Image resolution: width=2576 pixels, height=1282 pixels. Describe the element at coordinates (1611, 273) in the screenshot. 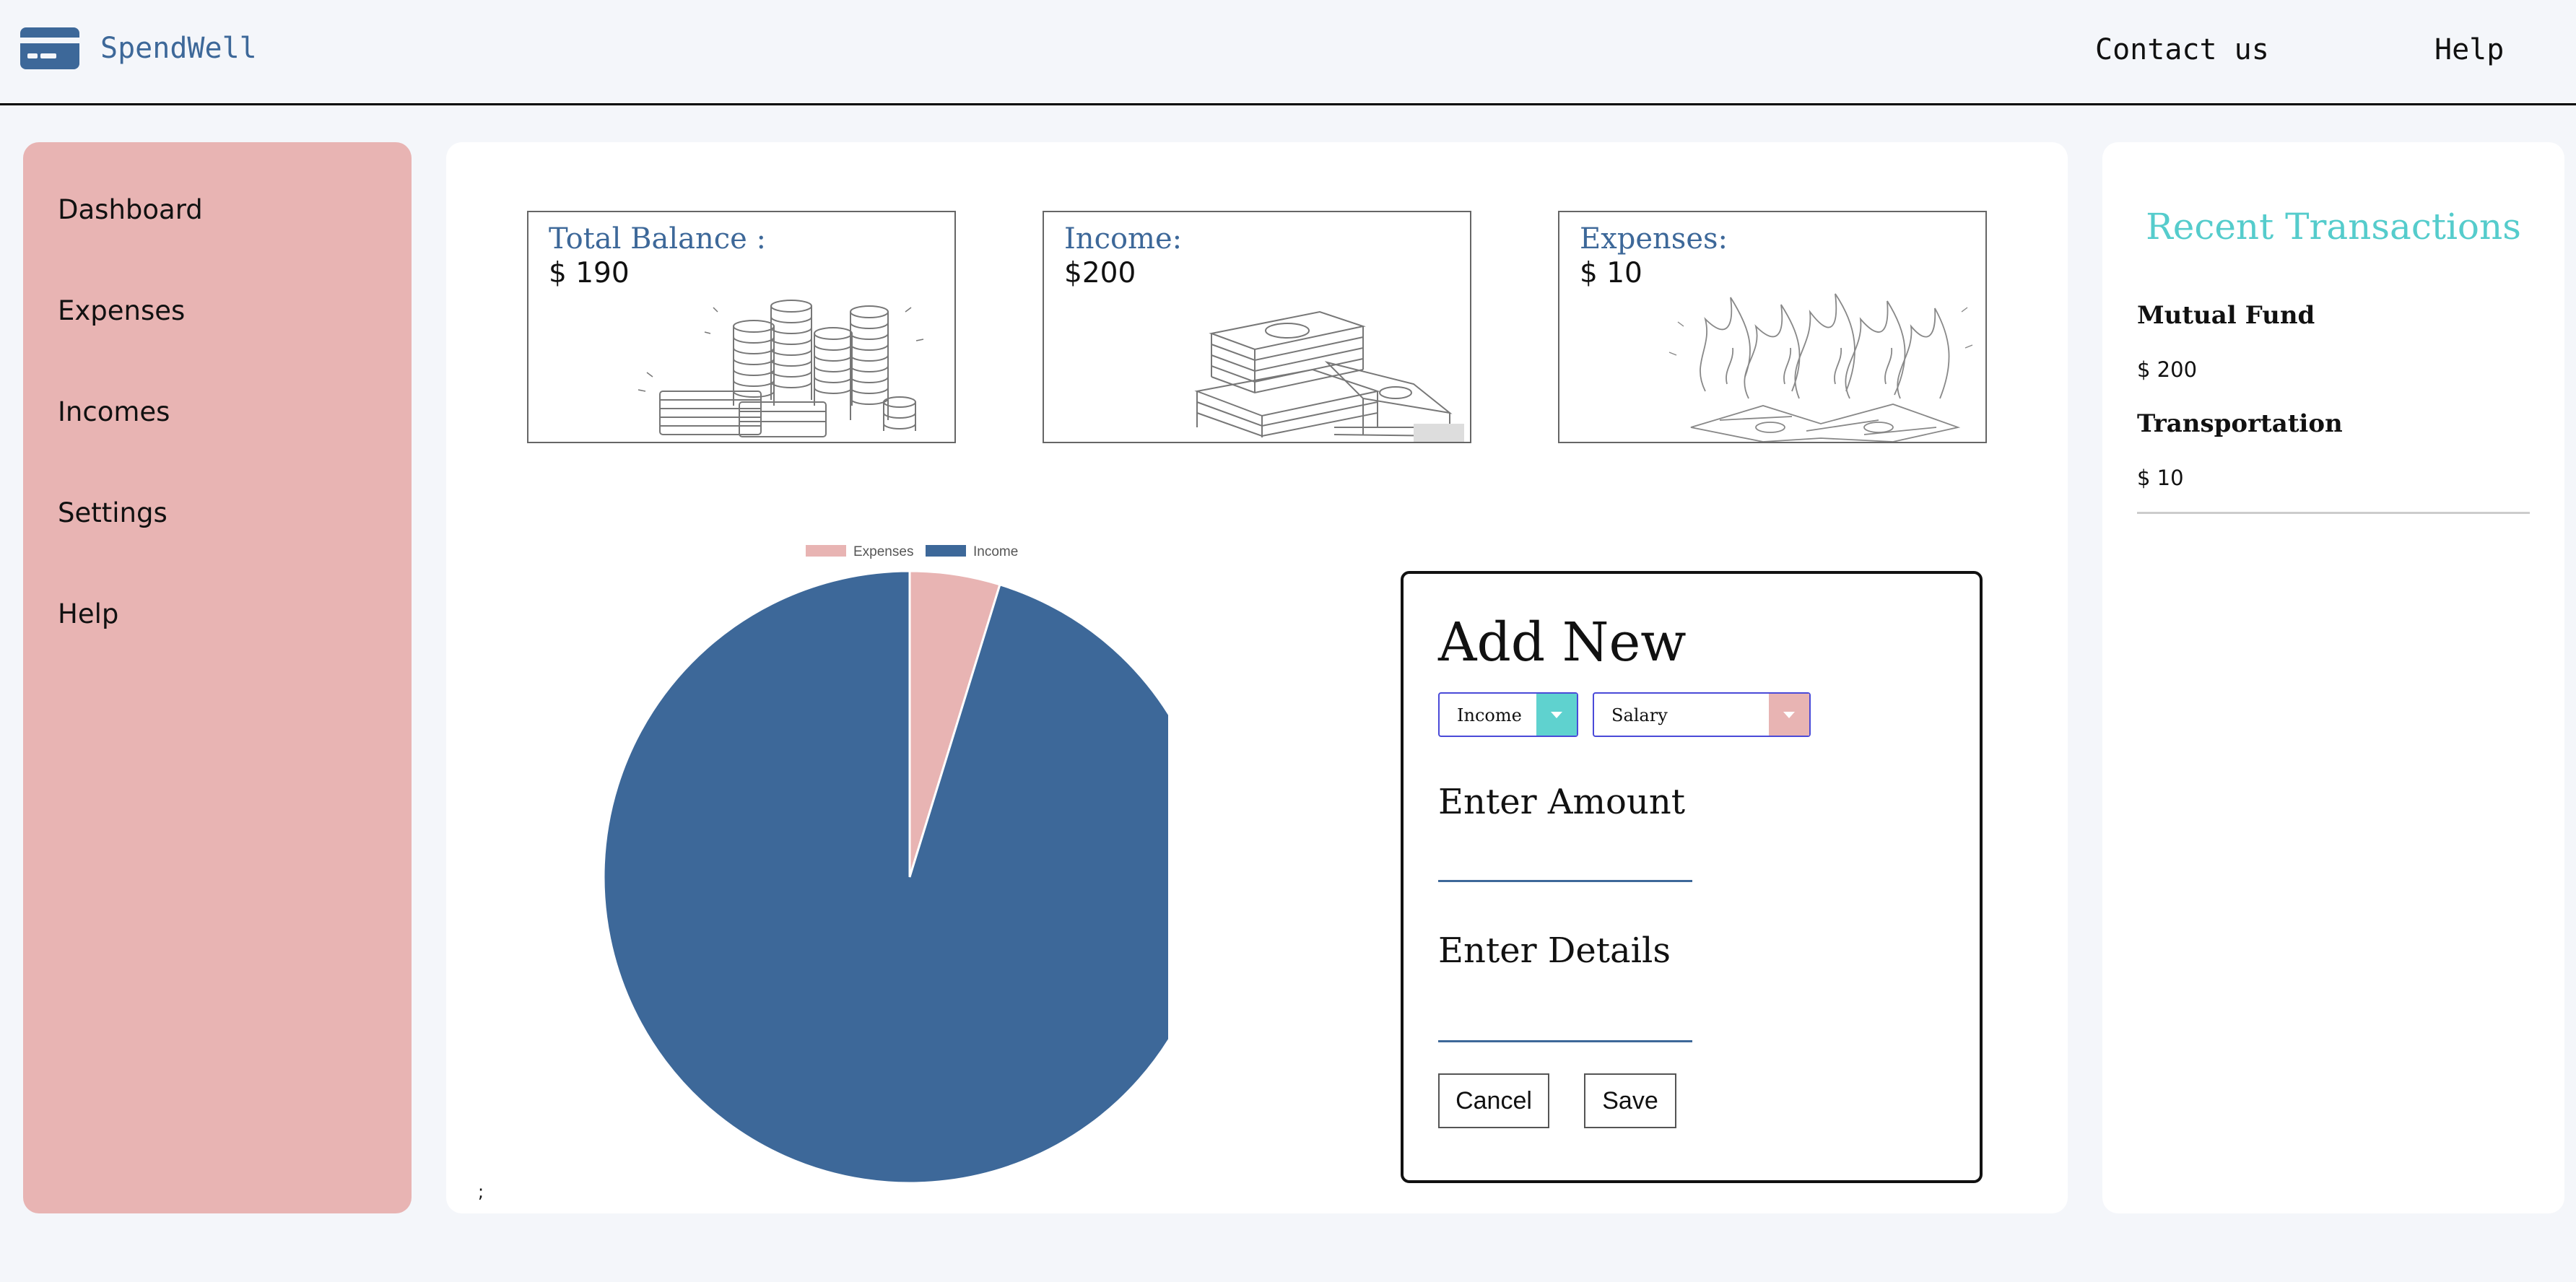

I see `card-value: $ 10` at that location.